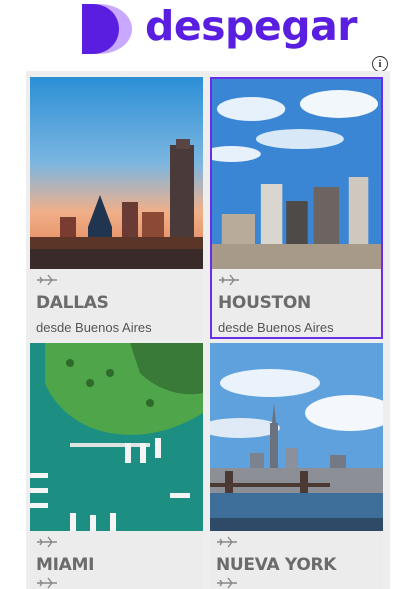 Image resolution: width=416 pixels, height=589 pixels. I want to click on header: despegar, so click(208, 31).